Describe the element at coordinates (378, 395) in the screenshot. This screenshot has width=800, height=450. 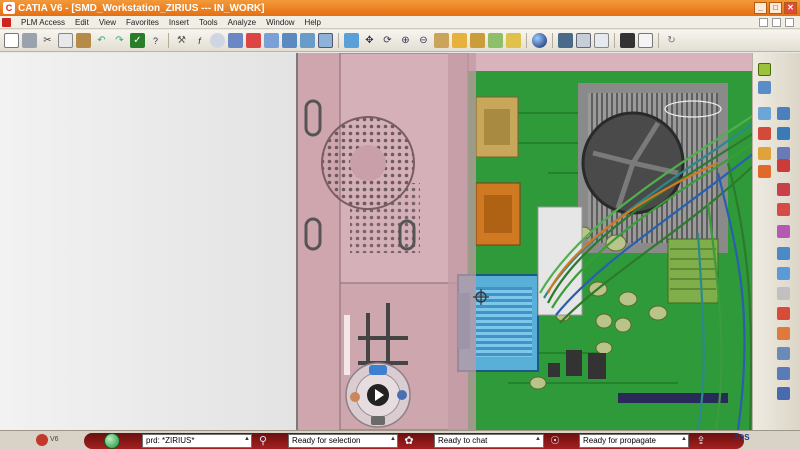
I see `robot-navigation-widget` at that location.